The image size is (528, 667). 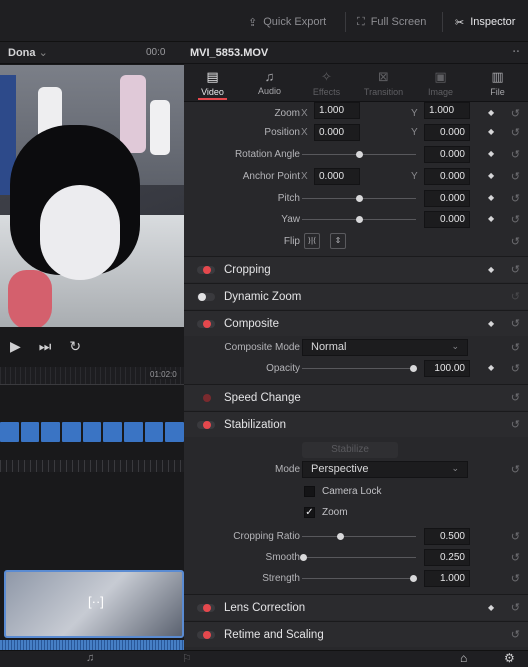 What do you see at coordinates (92, 196) in the screenshot?
I see `video-preview` at bounding box center [92, 196].